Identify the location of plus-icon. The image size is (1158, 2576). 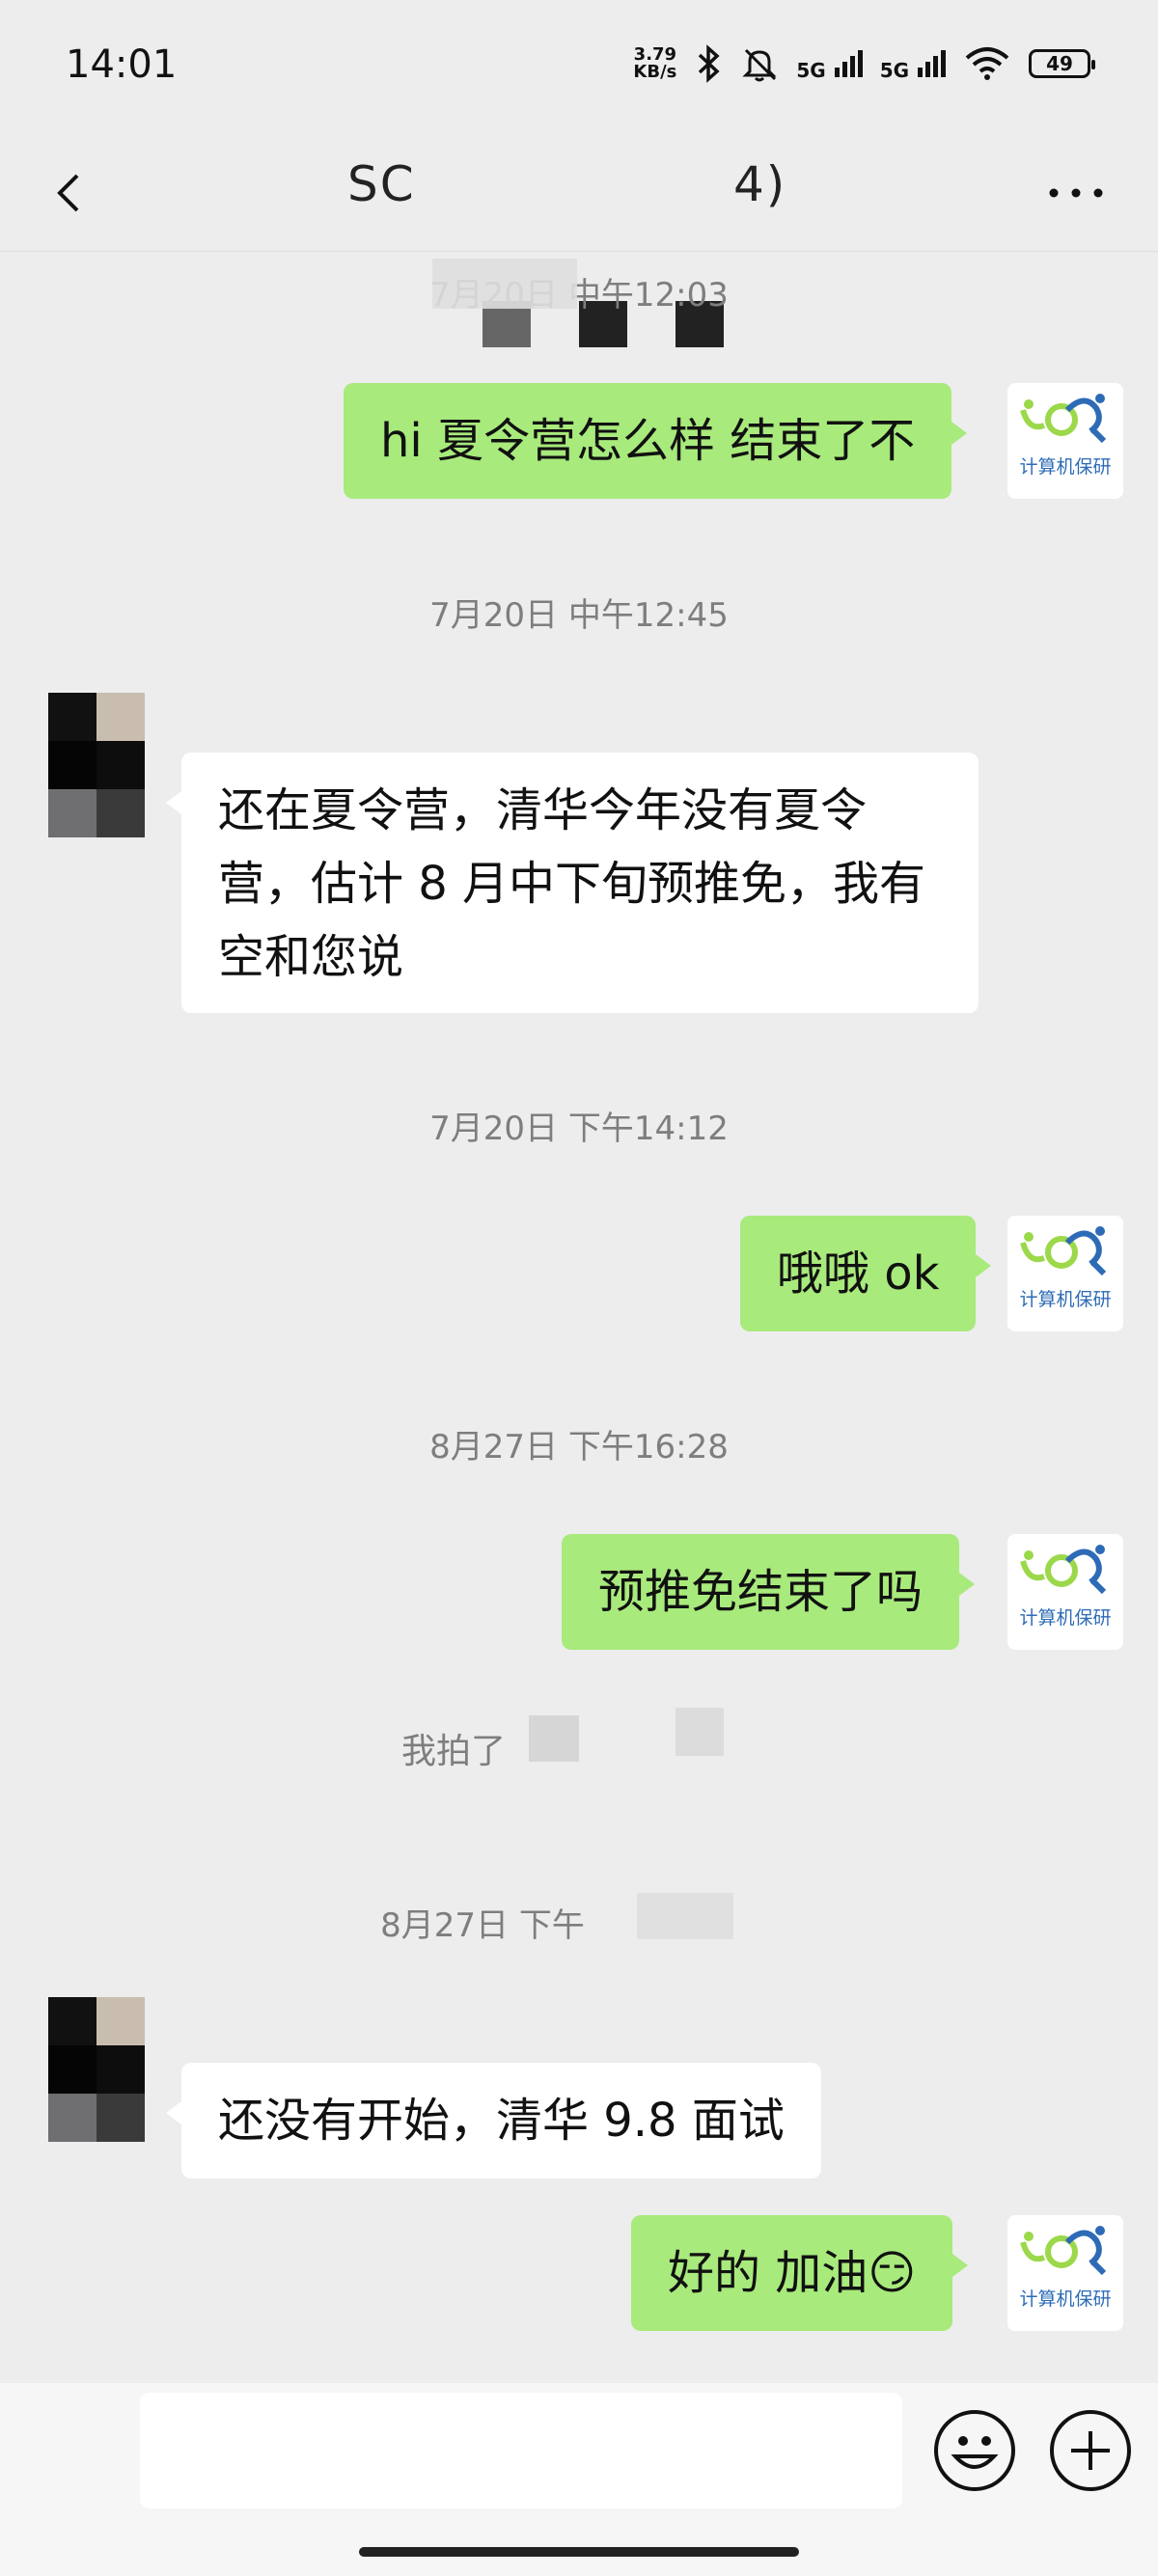
(1090, 2450).